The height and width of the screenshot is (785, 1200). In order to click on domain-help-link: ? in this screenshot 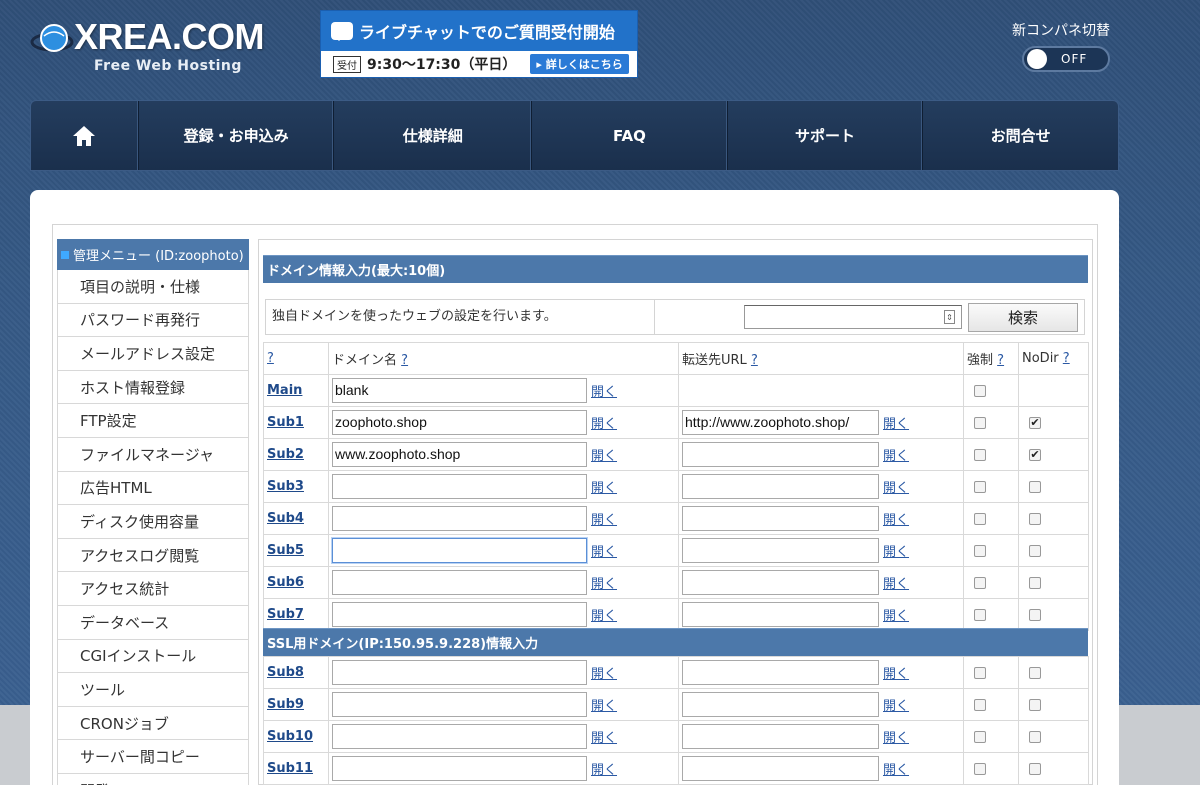, I will do `click(404, 360)`.